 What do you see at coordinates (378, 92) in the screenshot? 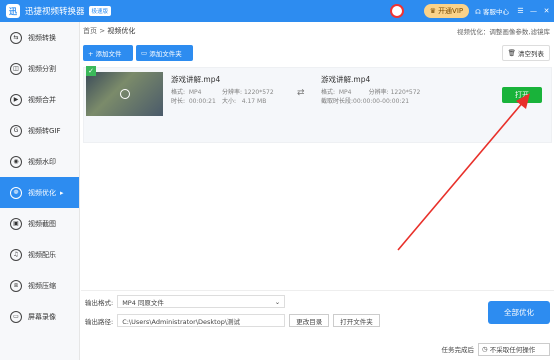
I see `out-resolution-label: 分辨率:` at bounding box center [378, 92].